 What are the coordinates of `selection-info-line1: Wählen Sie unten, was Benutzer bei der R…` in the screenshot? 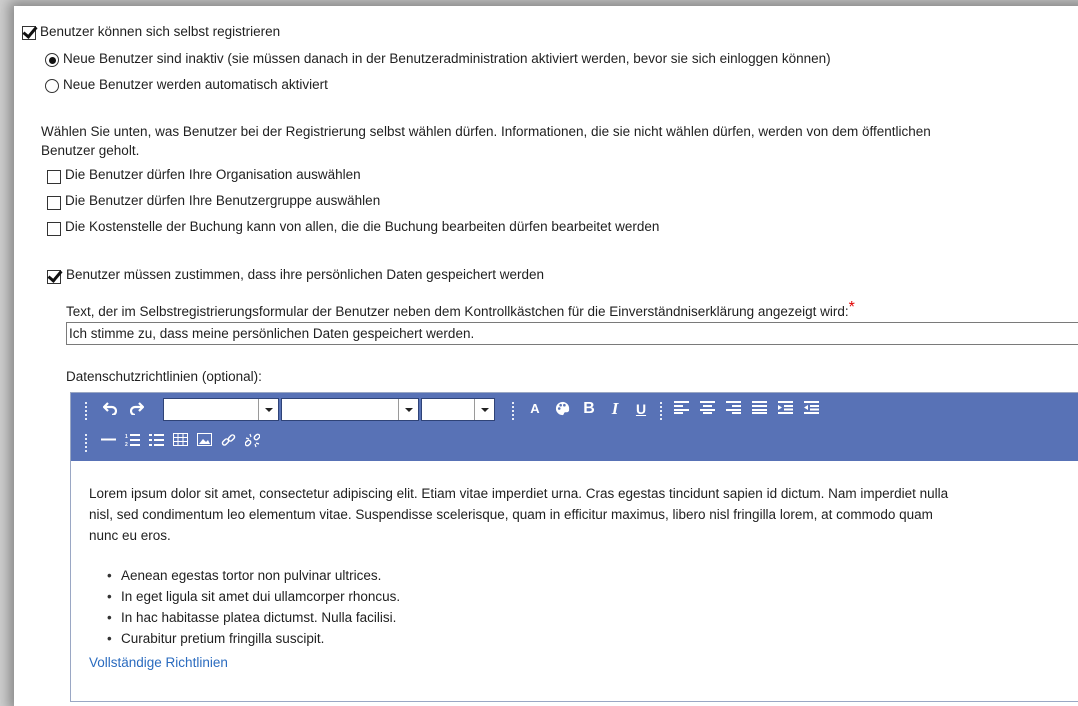 It's located at (486, 131).